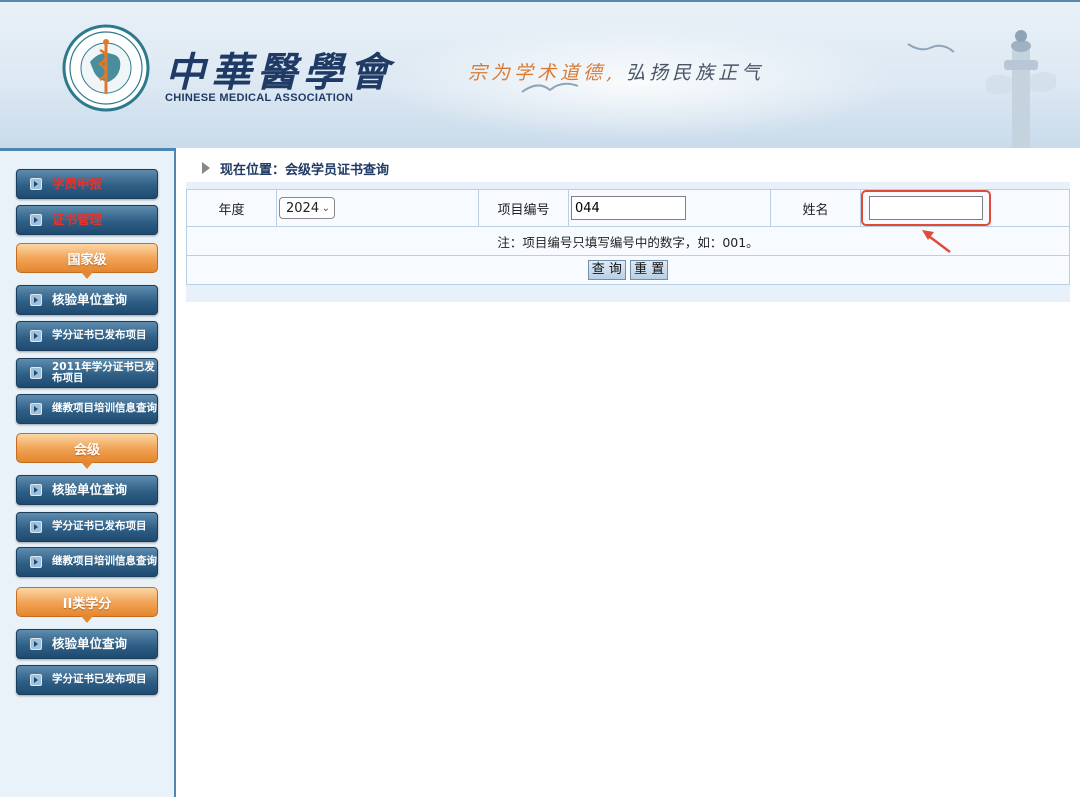 This screenshot has width=1080, height=797. I want to click on form-row-fields: 年度 2024 ⌄ 项目编号 姓名, so click(628, 208).